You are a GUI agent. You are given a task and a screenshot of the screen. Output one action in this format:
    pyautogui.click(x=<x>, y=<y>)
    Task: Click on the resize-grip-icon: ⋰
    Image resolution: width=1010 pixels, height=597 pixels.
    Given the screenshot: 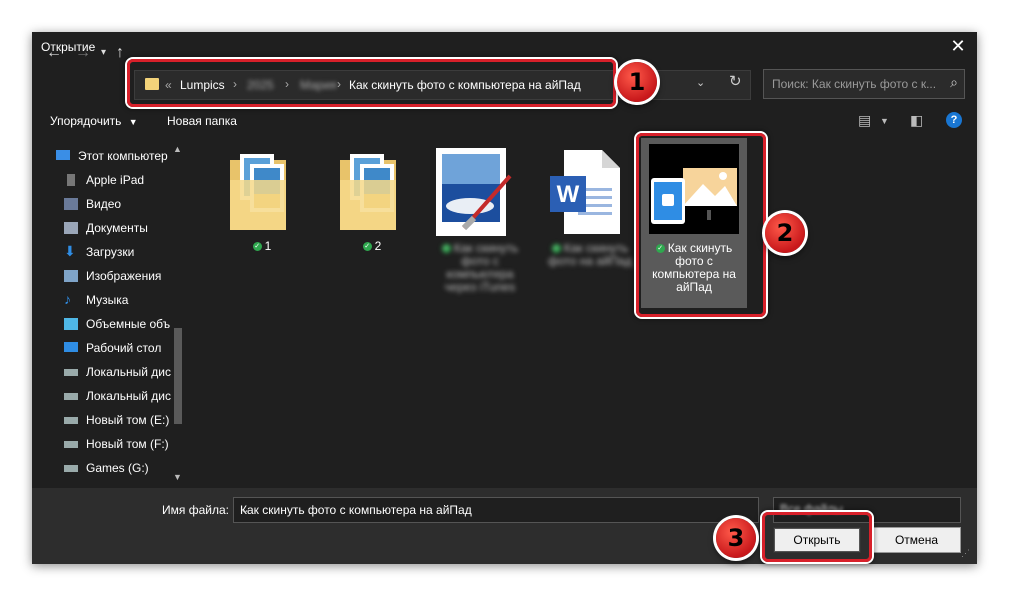 What is the action you would take?
    pyautogui.click(x=965, y=553)
    